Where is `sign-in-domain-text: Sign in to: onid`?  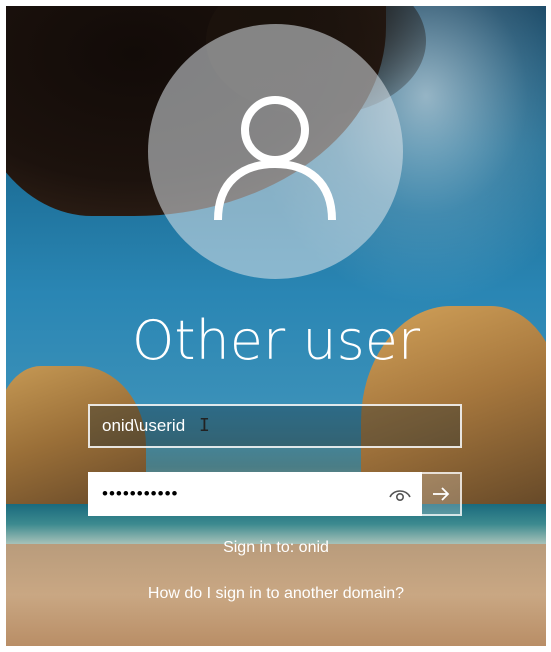 sign-in-domain-text: Sign in to: onid is located at coordinates (276, 547).